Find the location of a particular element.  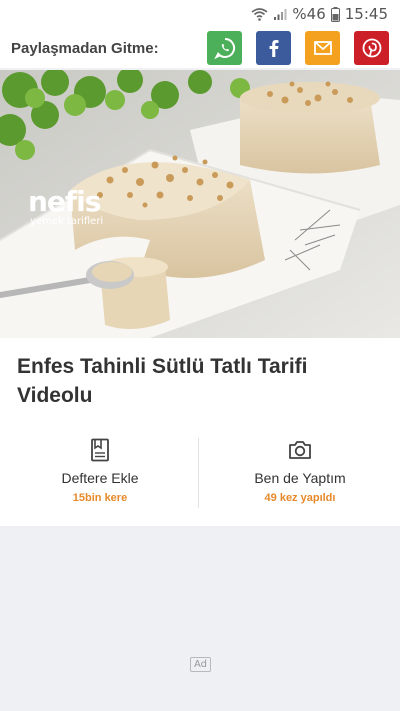

whatsapp-share-button is located at coordinates (224, 48).